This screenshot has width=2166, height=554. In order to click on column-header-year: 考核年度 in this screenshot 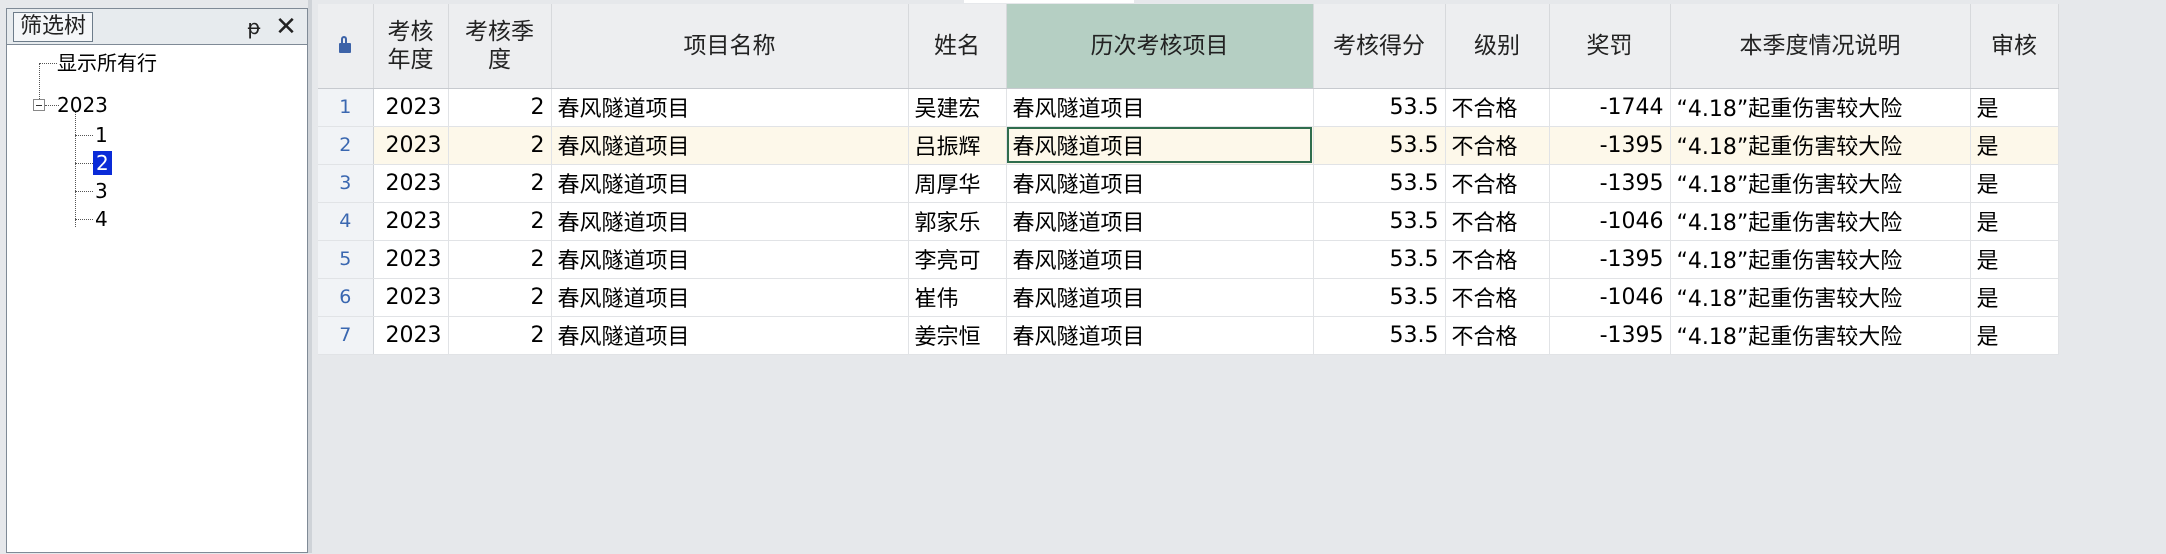, I will do `click(411, 46)`.